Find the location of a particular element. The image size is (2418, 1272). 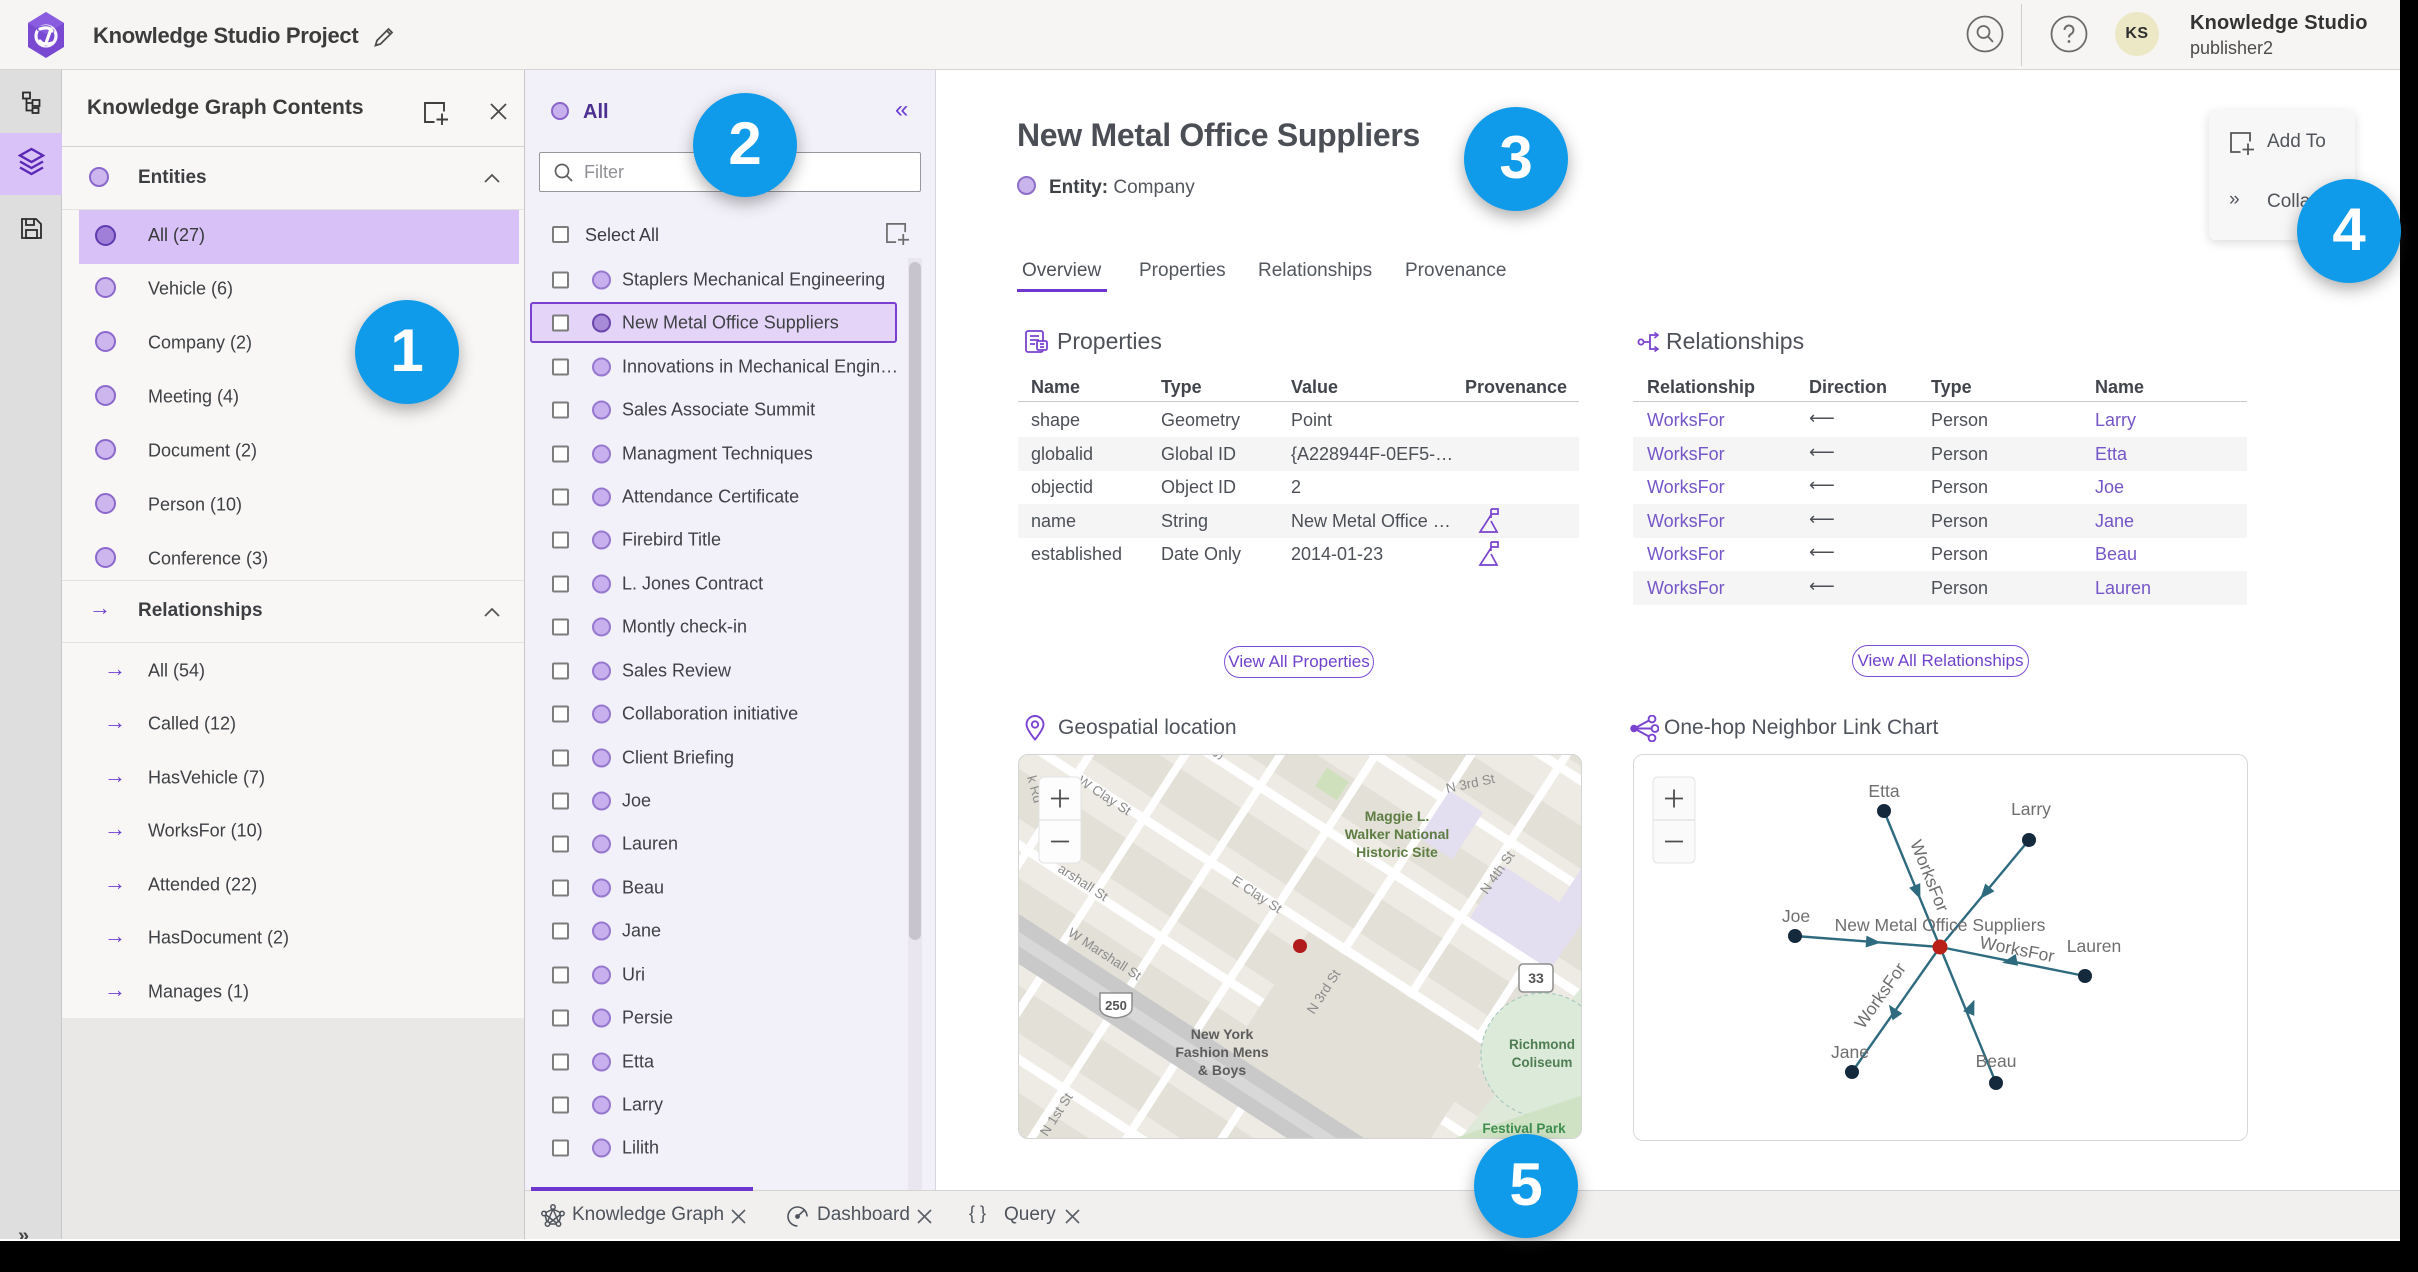

svg-text: Lauren is located at coordinates (2094, 946).